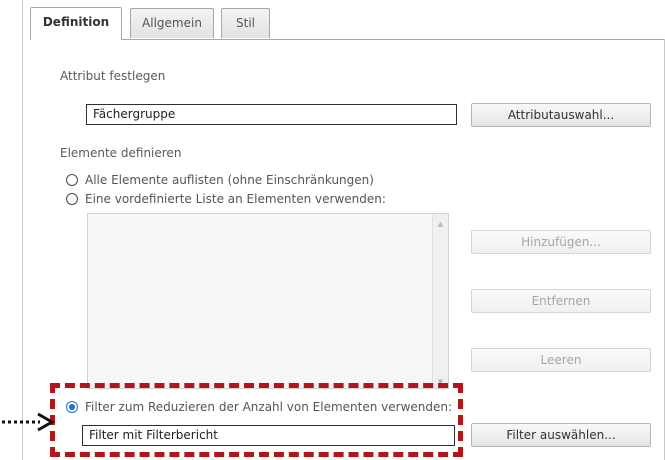 Image resolution: width=665 pixels, height=460 pixels. Describe the element at coordinates (561, 301) in the screenshot. I see `remove-button: Entfernen` at that location.